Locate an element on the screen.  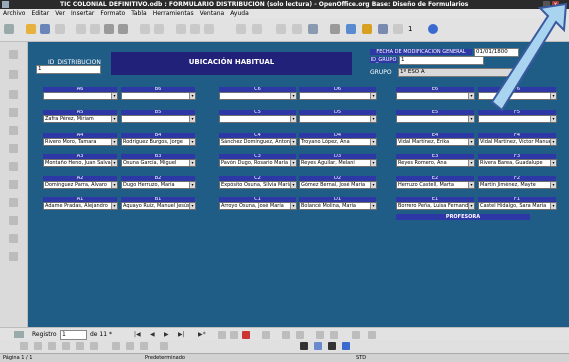
points-icon is located at coordinates (144, 346).